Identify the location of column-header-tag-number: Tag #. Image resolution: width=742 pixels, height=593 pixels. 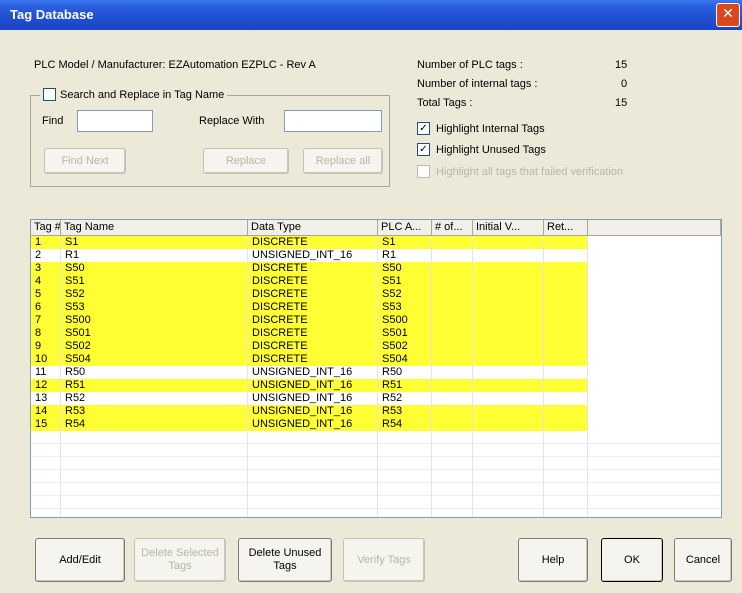
(46, 228).